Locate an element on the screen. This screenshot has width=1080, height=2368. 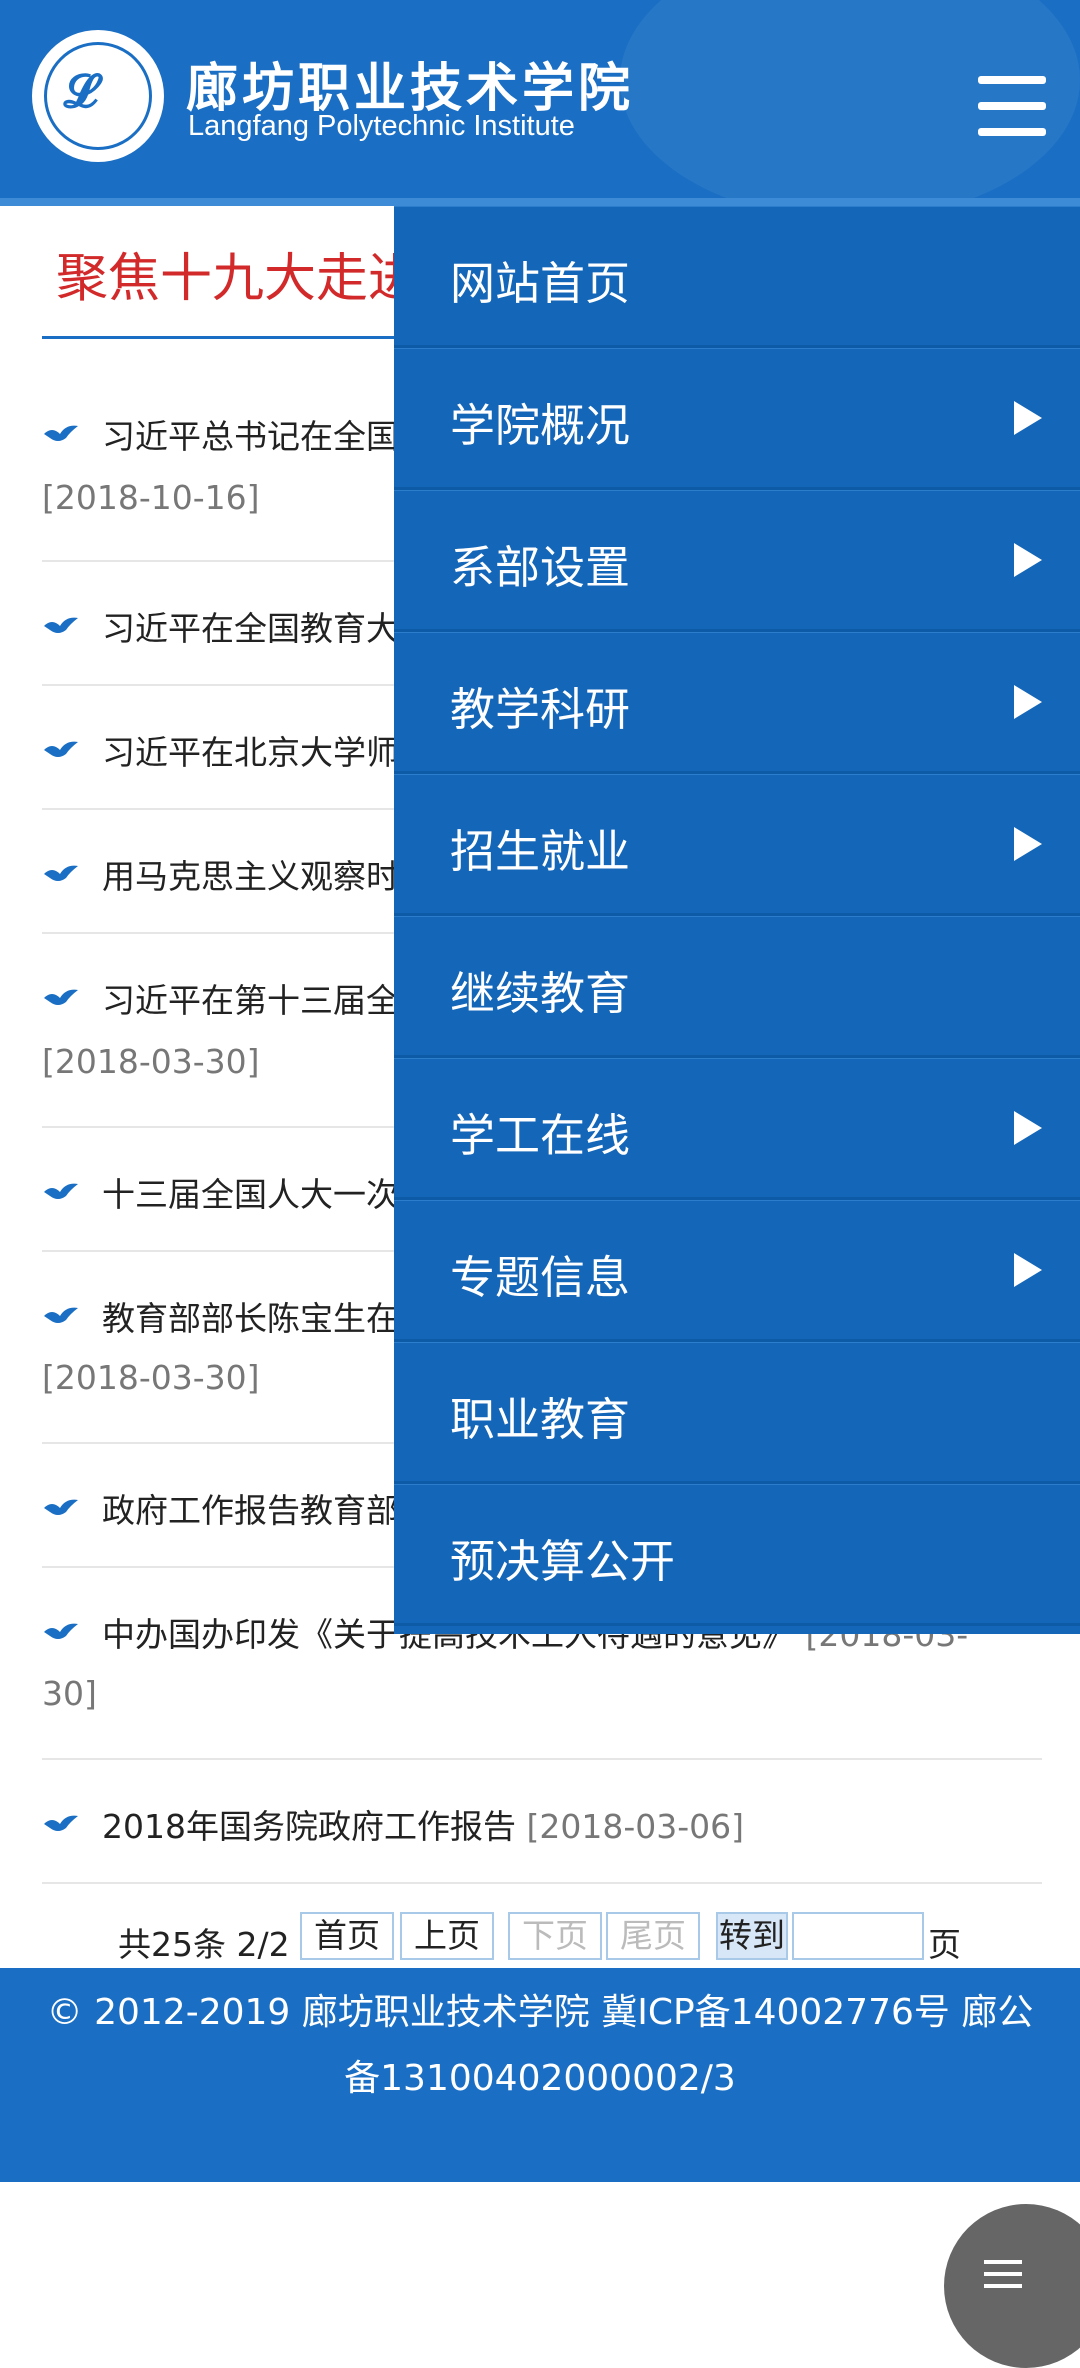
menu-item-continuing-education: 继续教育 is located at coordinates (737, 987).